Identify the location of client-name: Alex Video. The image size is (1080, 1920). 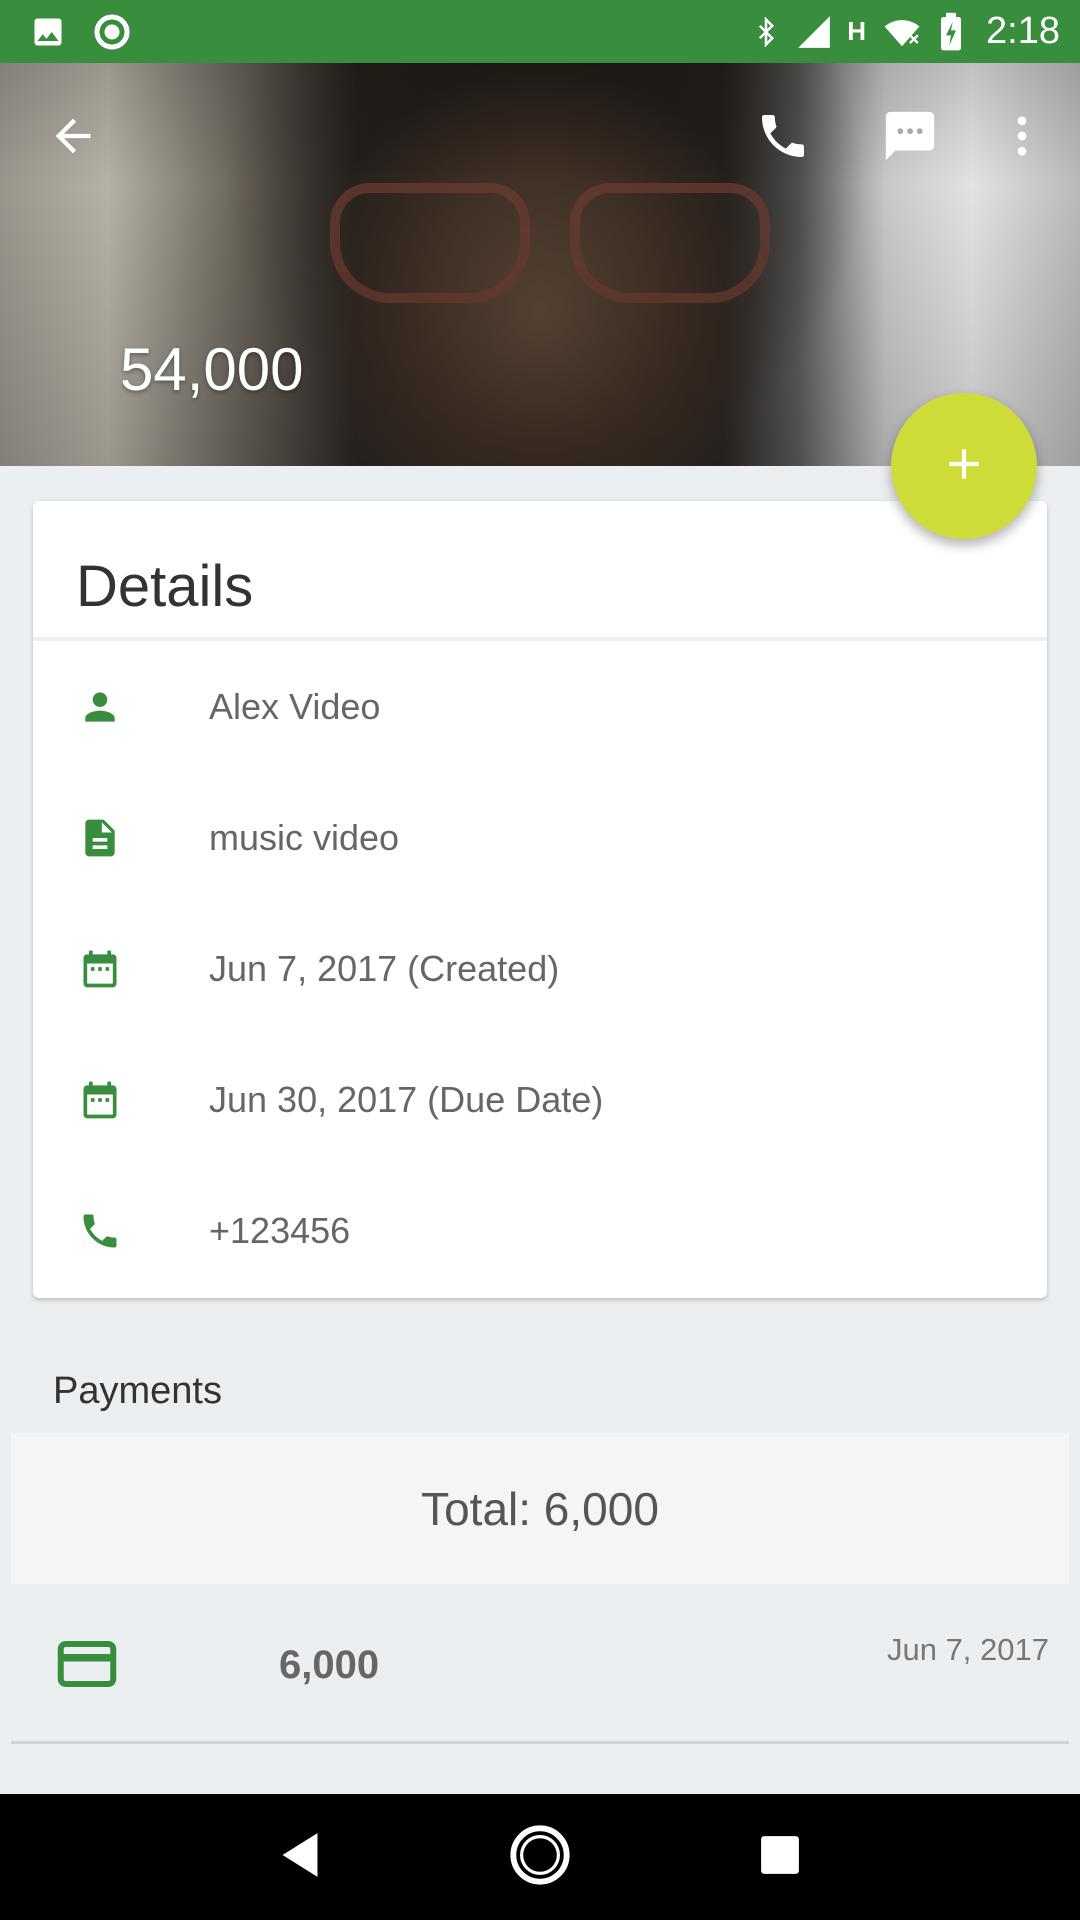
(295, 706).